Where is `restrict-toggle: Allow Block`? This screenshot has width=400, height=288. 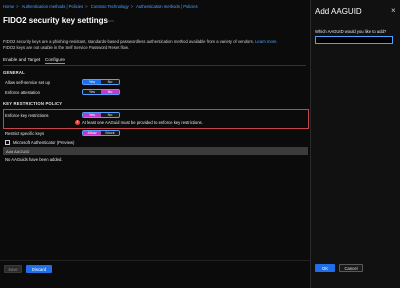
restrict-toggle: Allow Block is located at coordinates (101, 133).